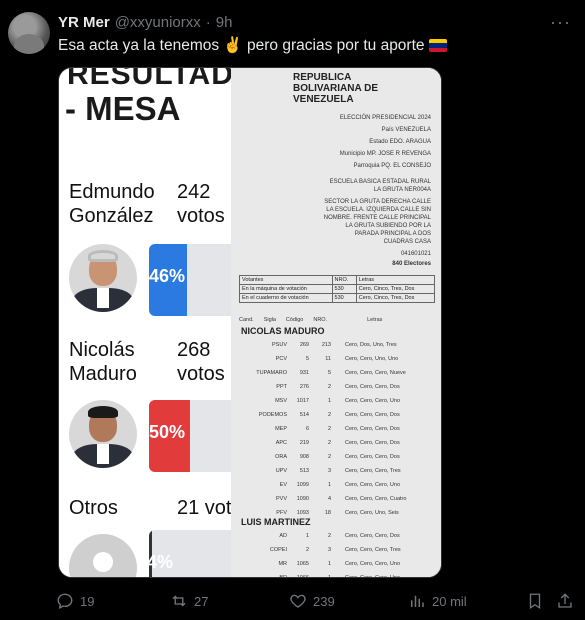  What do you see at coordinates (103, 555) in the screenshot?
I see `candidate-3-photo` at bounding box center [103, 555].